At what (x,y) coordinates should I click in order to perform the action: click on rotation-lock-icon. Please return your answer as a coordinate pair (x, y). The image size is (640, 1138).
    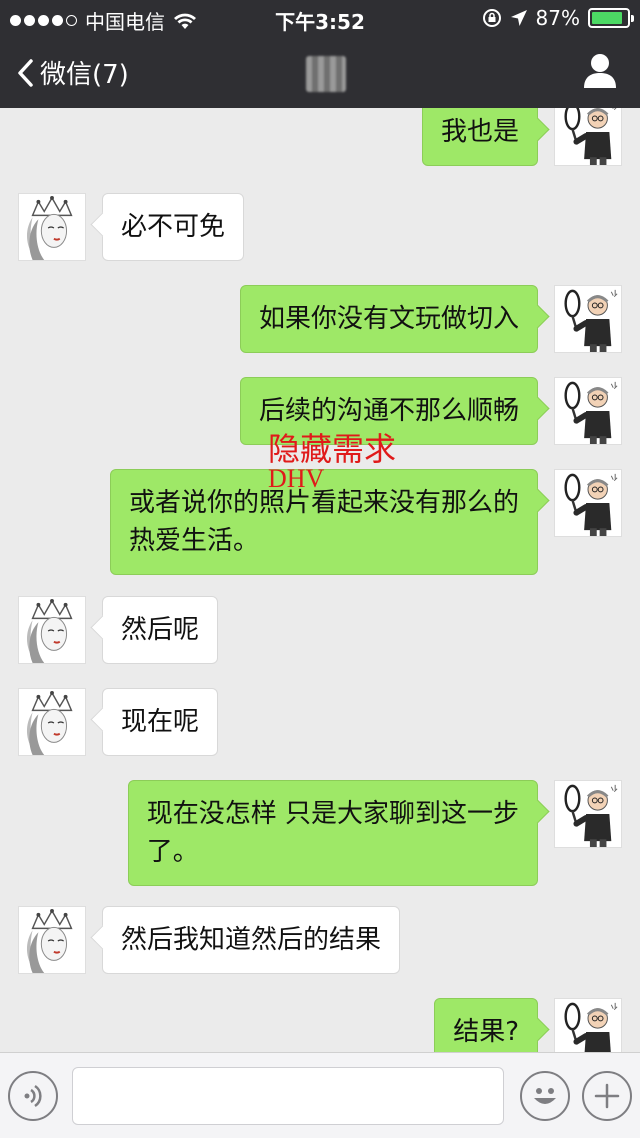
    Looking at the image, I should click on (491, 18).